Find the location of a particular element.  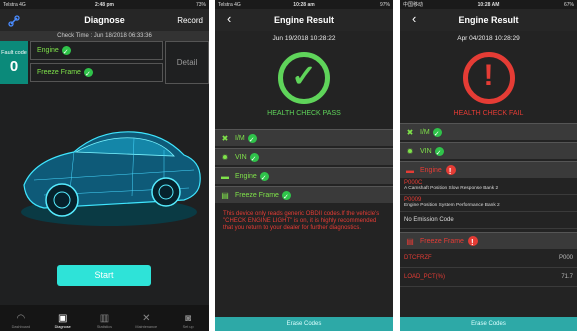

fault-code-box: Fault code 0 is located at coordinates (14, 62).